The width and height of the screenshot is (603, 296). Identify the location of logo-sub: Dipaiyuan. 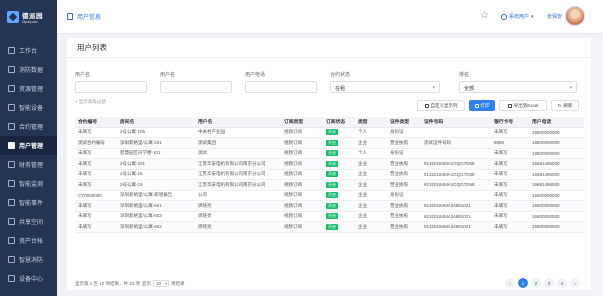
(30, 22).